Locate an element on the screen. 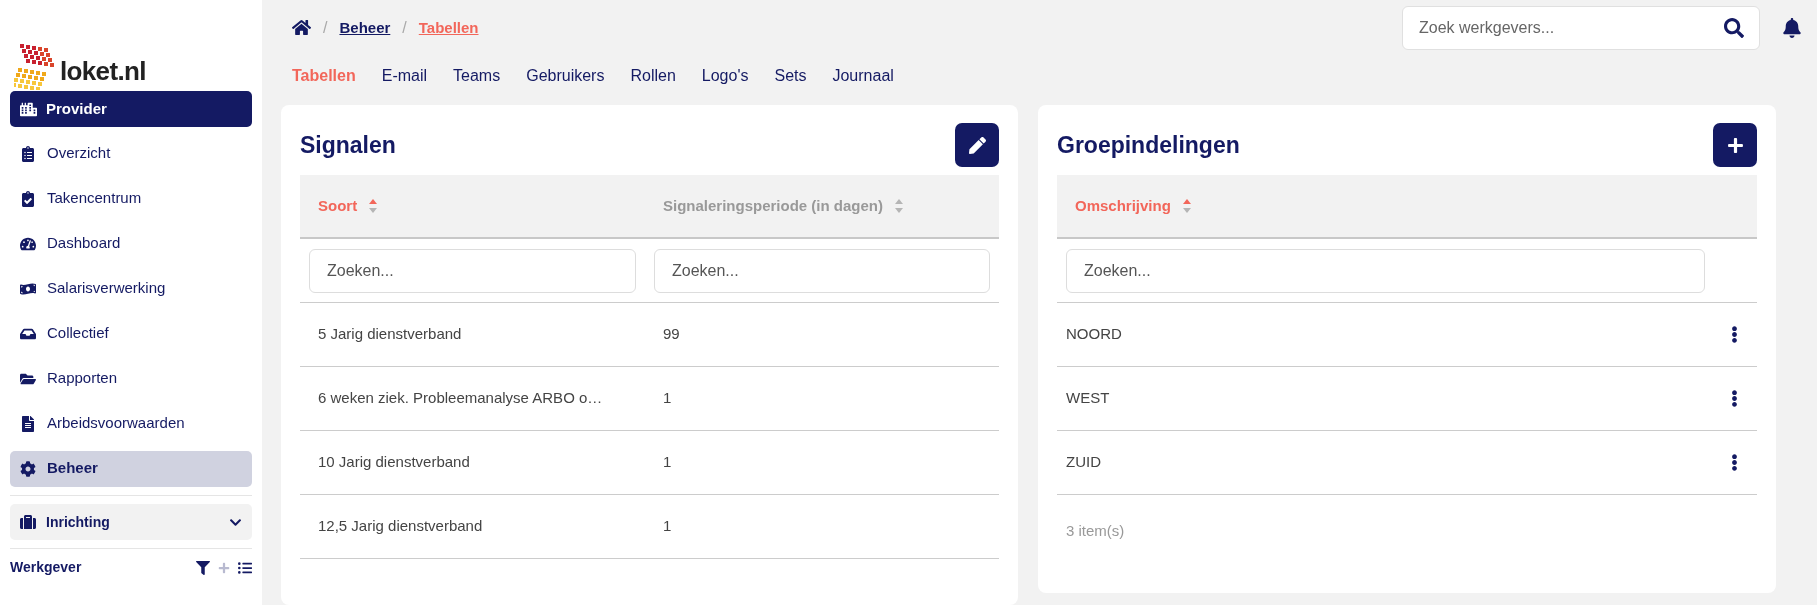 This screenshot has height=605, width=1817. tab: Journaal is located at coordinates (863, 75).